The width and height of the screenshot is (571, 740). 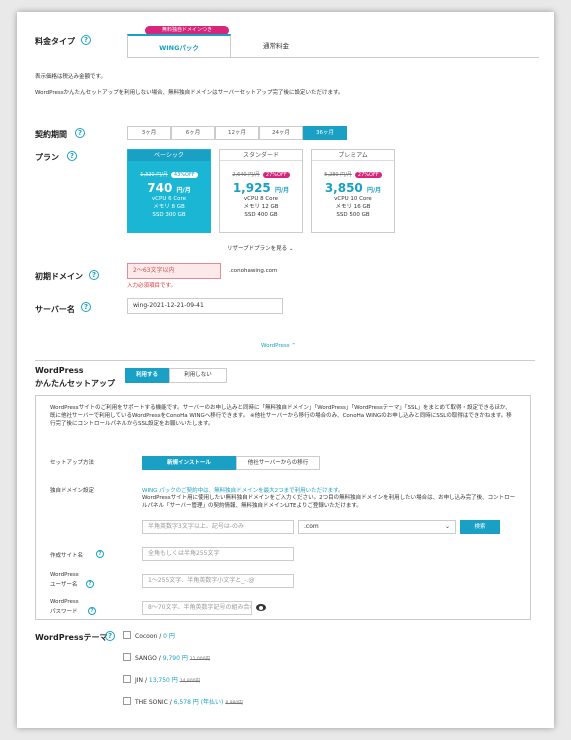 What do you see at coordinates (184, 175) in the screenshot?
I see `discount-badge: 43%OFF` at bounding box center [184, 175].